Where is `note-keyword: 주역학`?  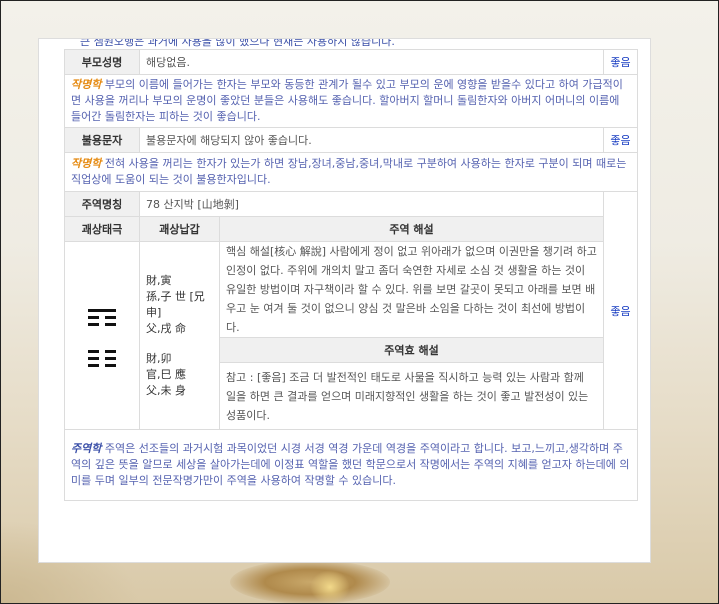 note-keyword: 주역학 is located at coordinates (86, 448).